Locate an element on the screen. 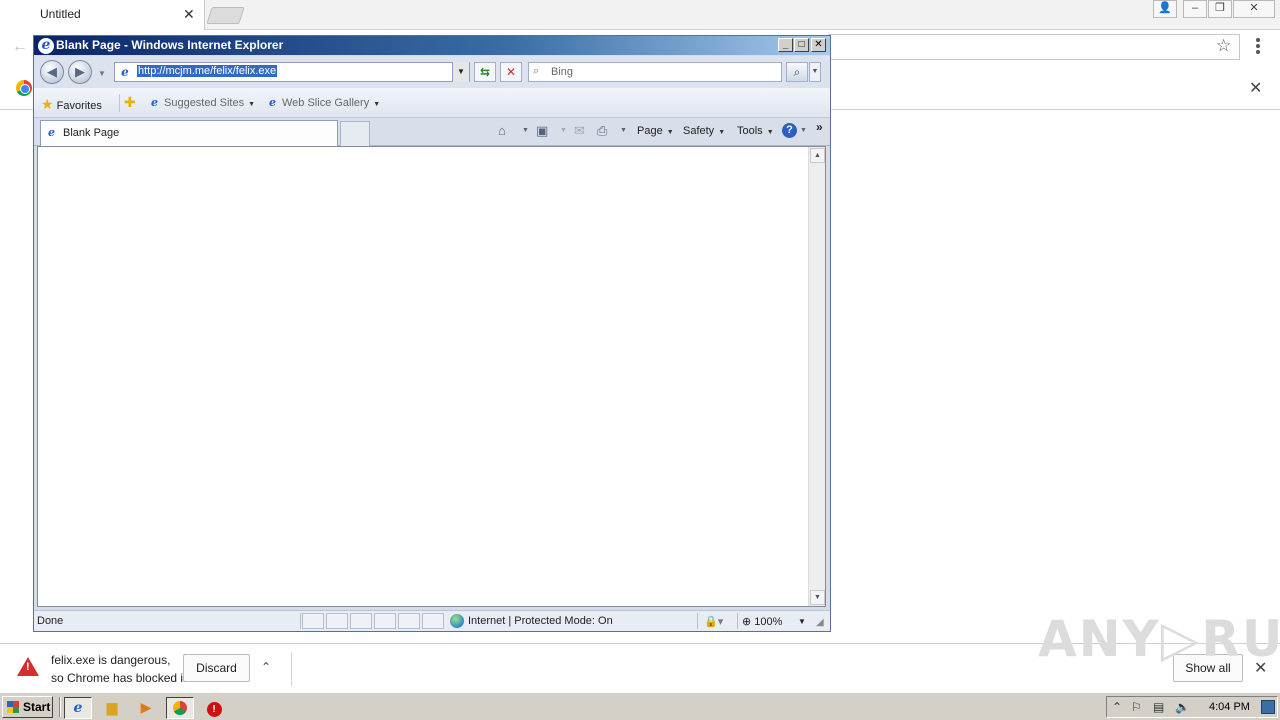 This screenshot has width=1280, height=720. safety-menu: Safety ▼ is located at coordinates (704, 131).